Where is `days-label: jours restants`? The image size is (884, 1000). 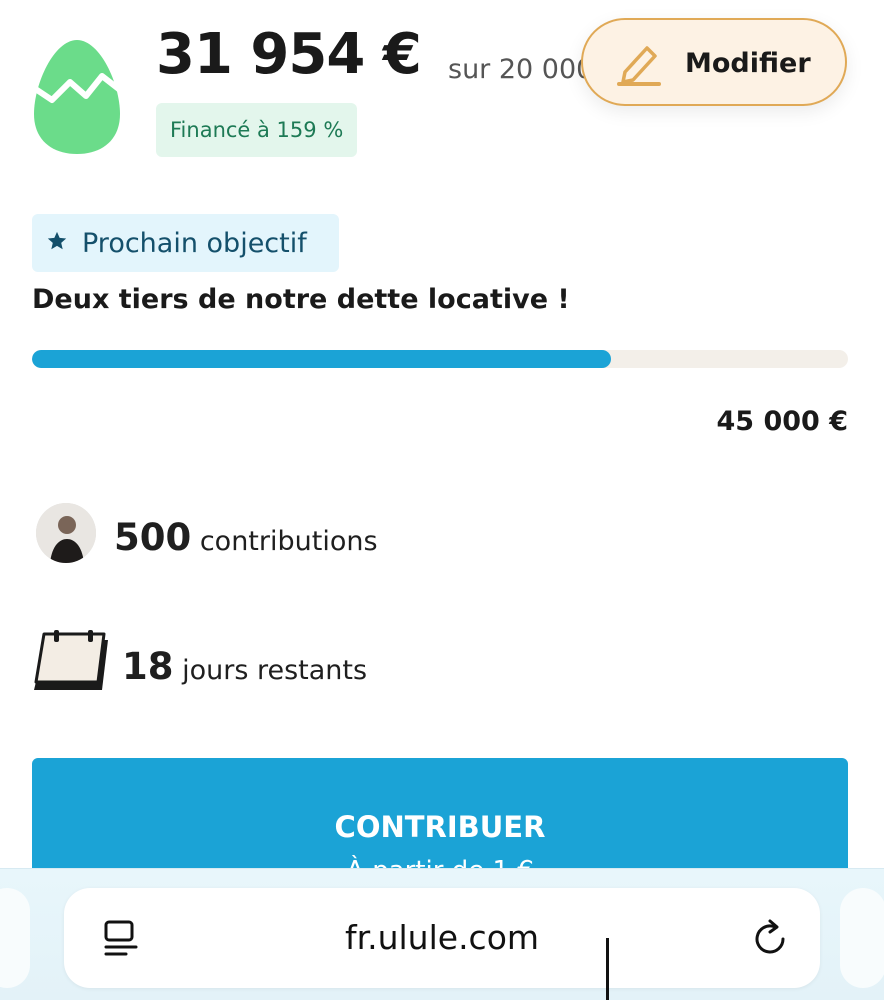 days-label: jours restants is located at coordinates (275, 670).